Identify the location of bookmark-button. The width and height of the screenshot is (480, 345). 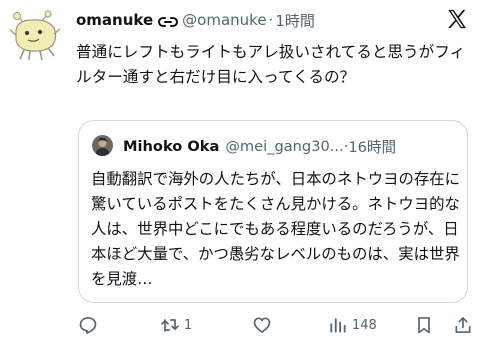
(424, 325).